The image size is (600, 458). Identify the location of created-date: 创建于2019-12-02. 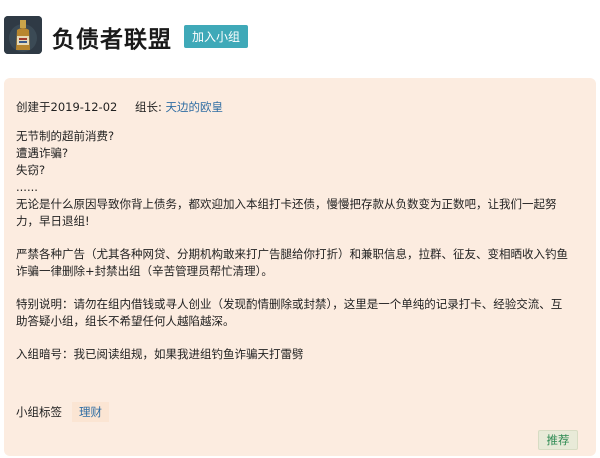
(67, 107).